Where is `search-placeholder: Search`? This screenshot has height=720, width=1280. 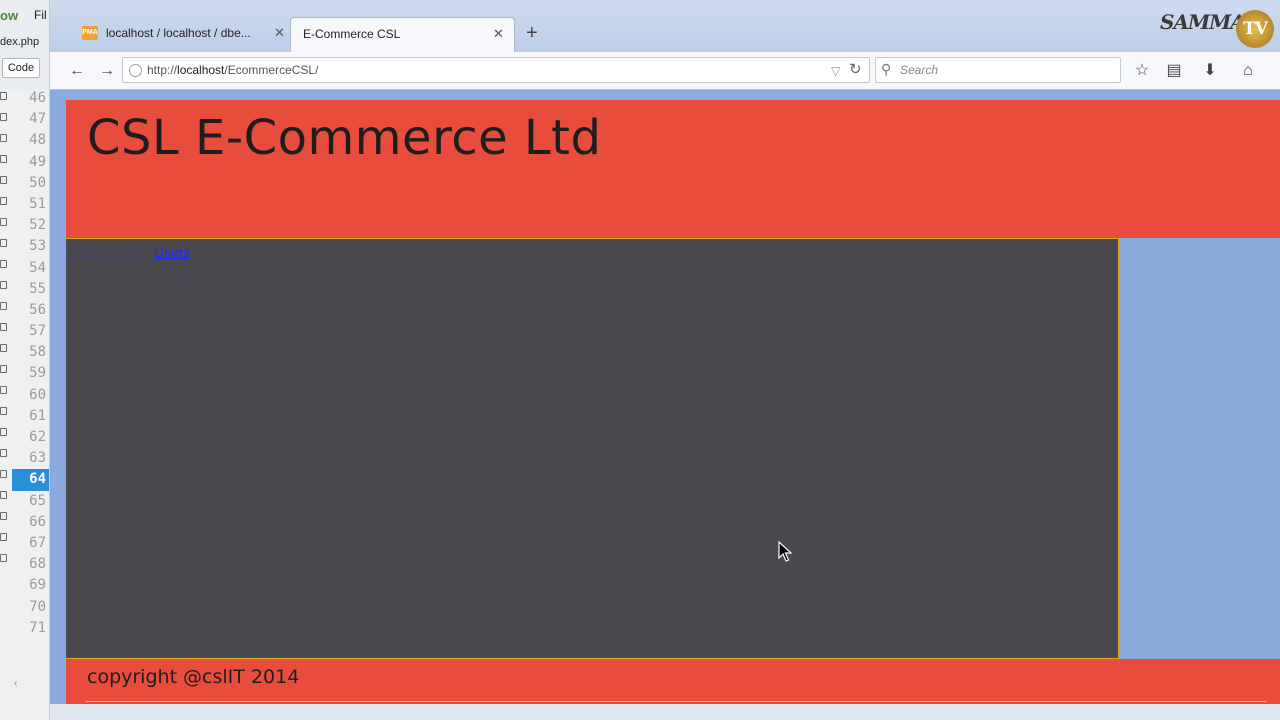 search-placeholder: Search is located at coordinates (919, 70).